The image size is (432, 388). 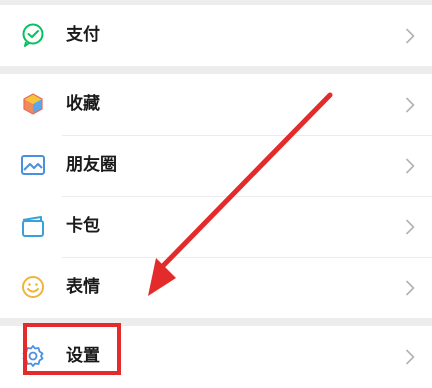 What do you see at coordinates (33, 104) in the screenshot?
I see `favorites-cube-icon` at bounding box center [33, 104].